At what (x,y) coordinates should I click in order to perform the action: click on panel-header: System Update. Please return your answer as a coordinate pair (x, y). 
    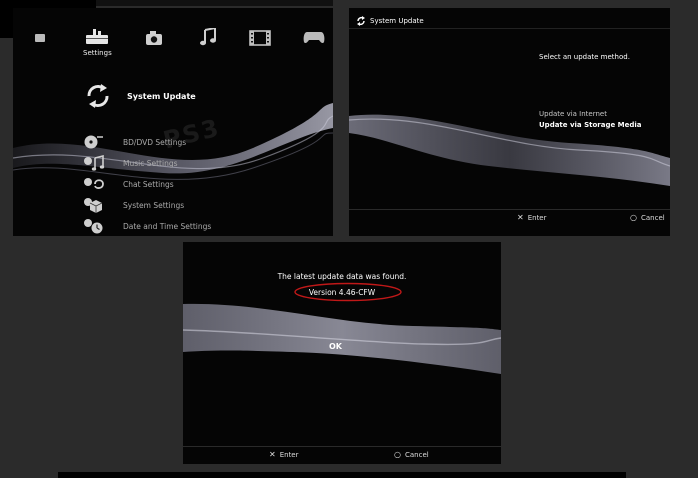
    Looking at the image, I should click on (390, 21).